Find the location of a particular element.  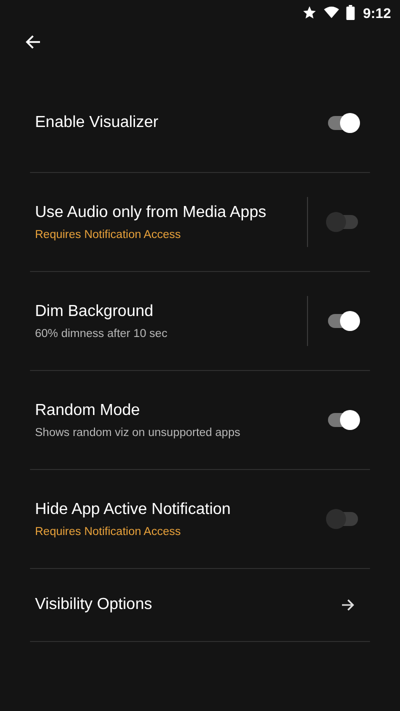

setting-title: Visibility Options is located at coordinates (94, 605).